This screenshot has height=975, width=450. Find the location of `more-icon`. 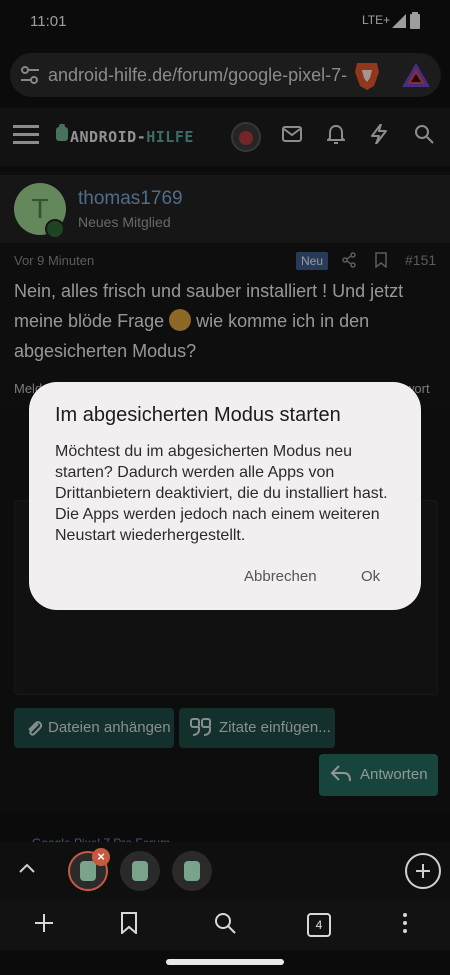

more-icon is located at coordinates (405, 923).